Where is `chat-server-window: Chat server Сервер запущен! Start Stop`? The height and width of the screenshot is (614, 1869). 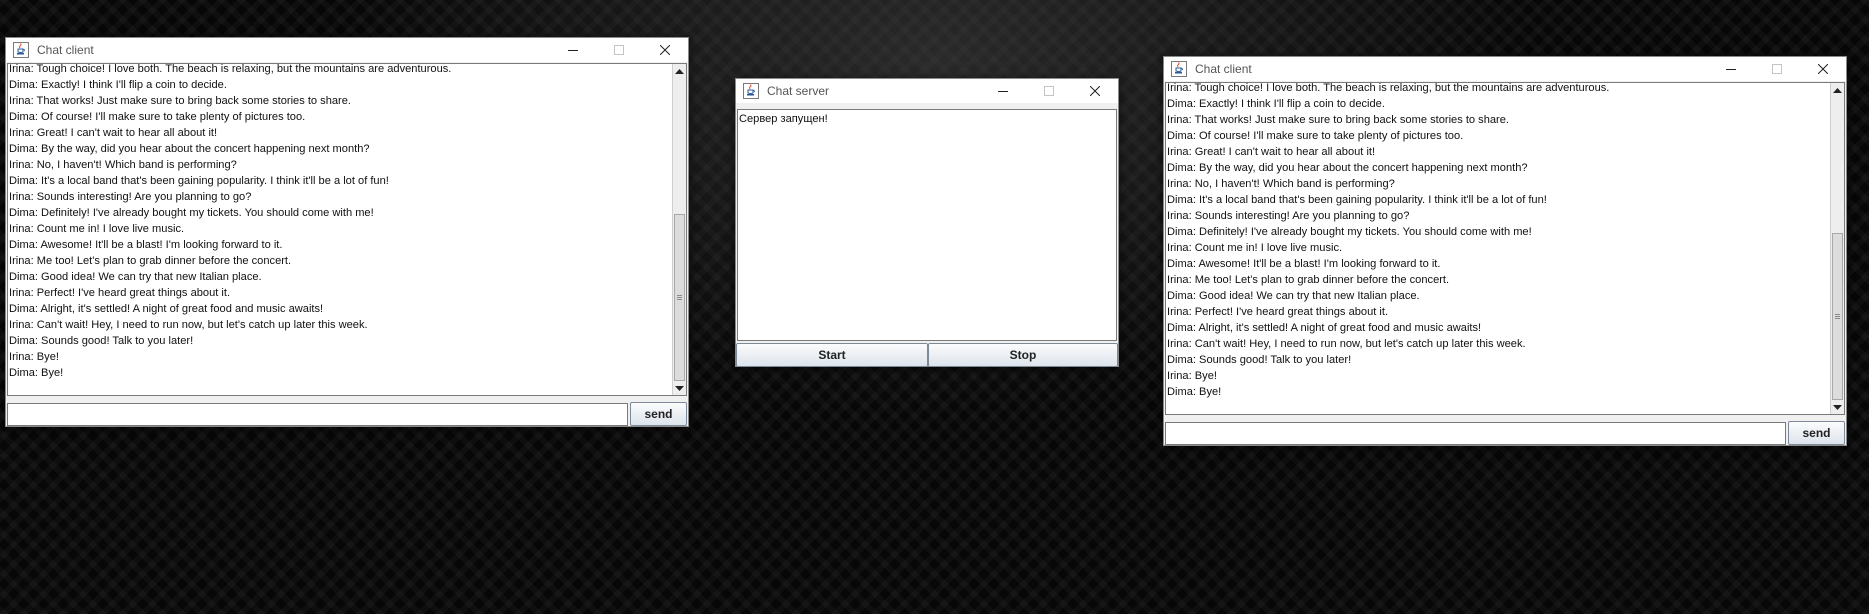
chat-server-window: Chat server Сервер запущен! Start Stop is located at coordinates (927, 222).